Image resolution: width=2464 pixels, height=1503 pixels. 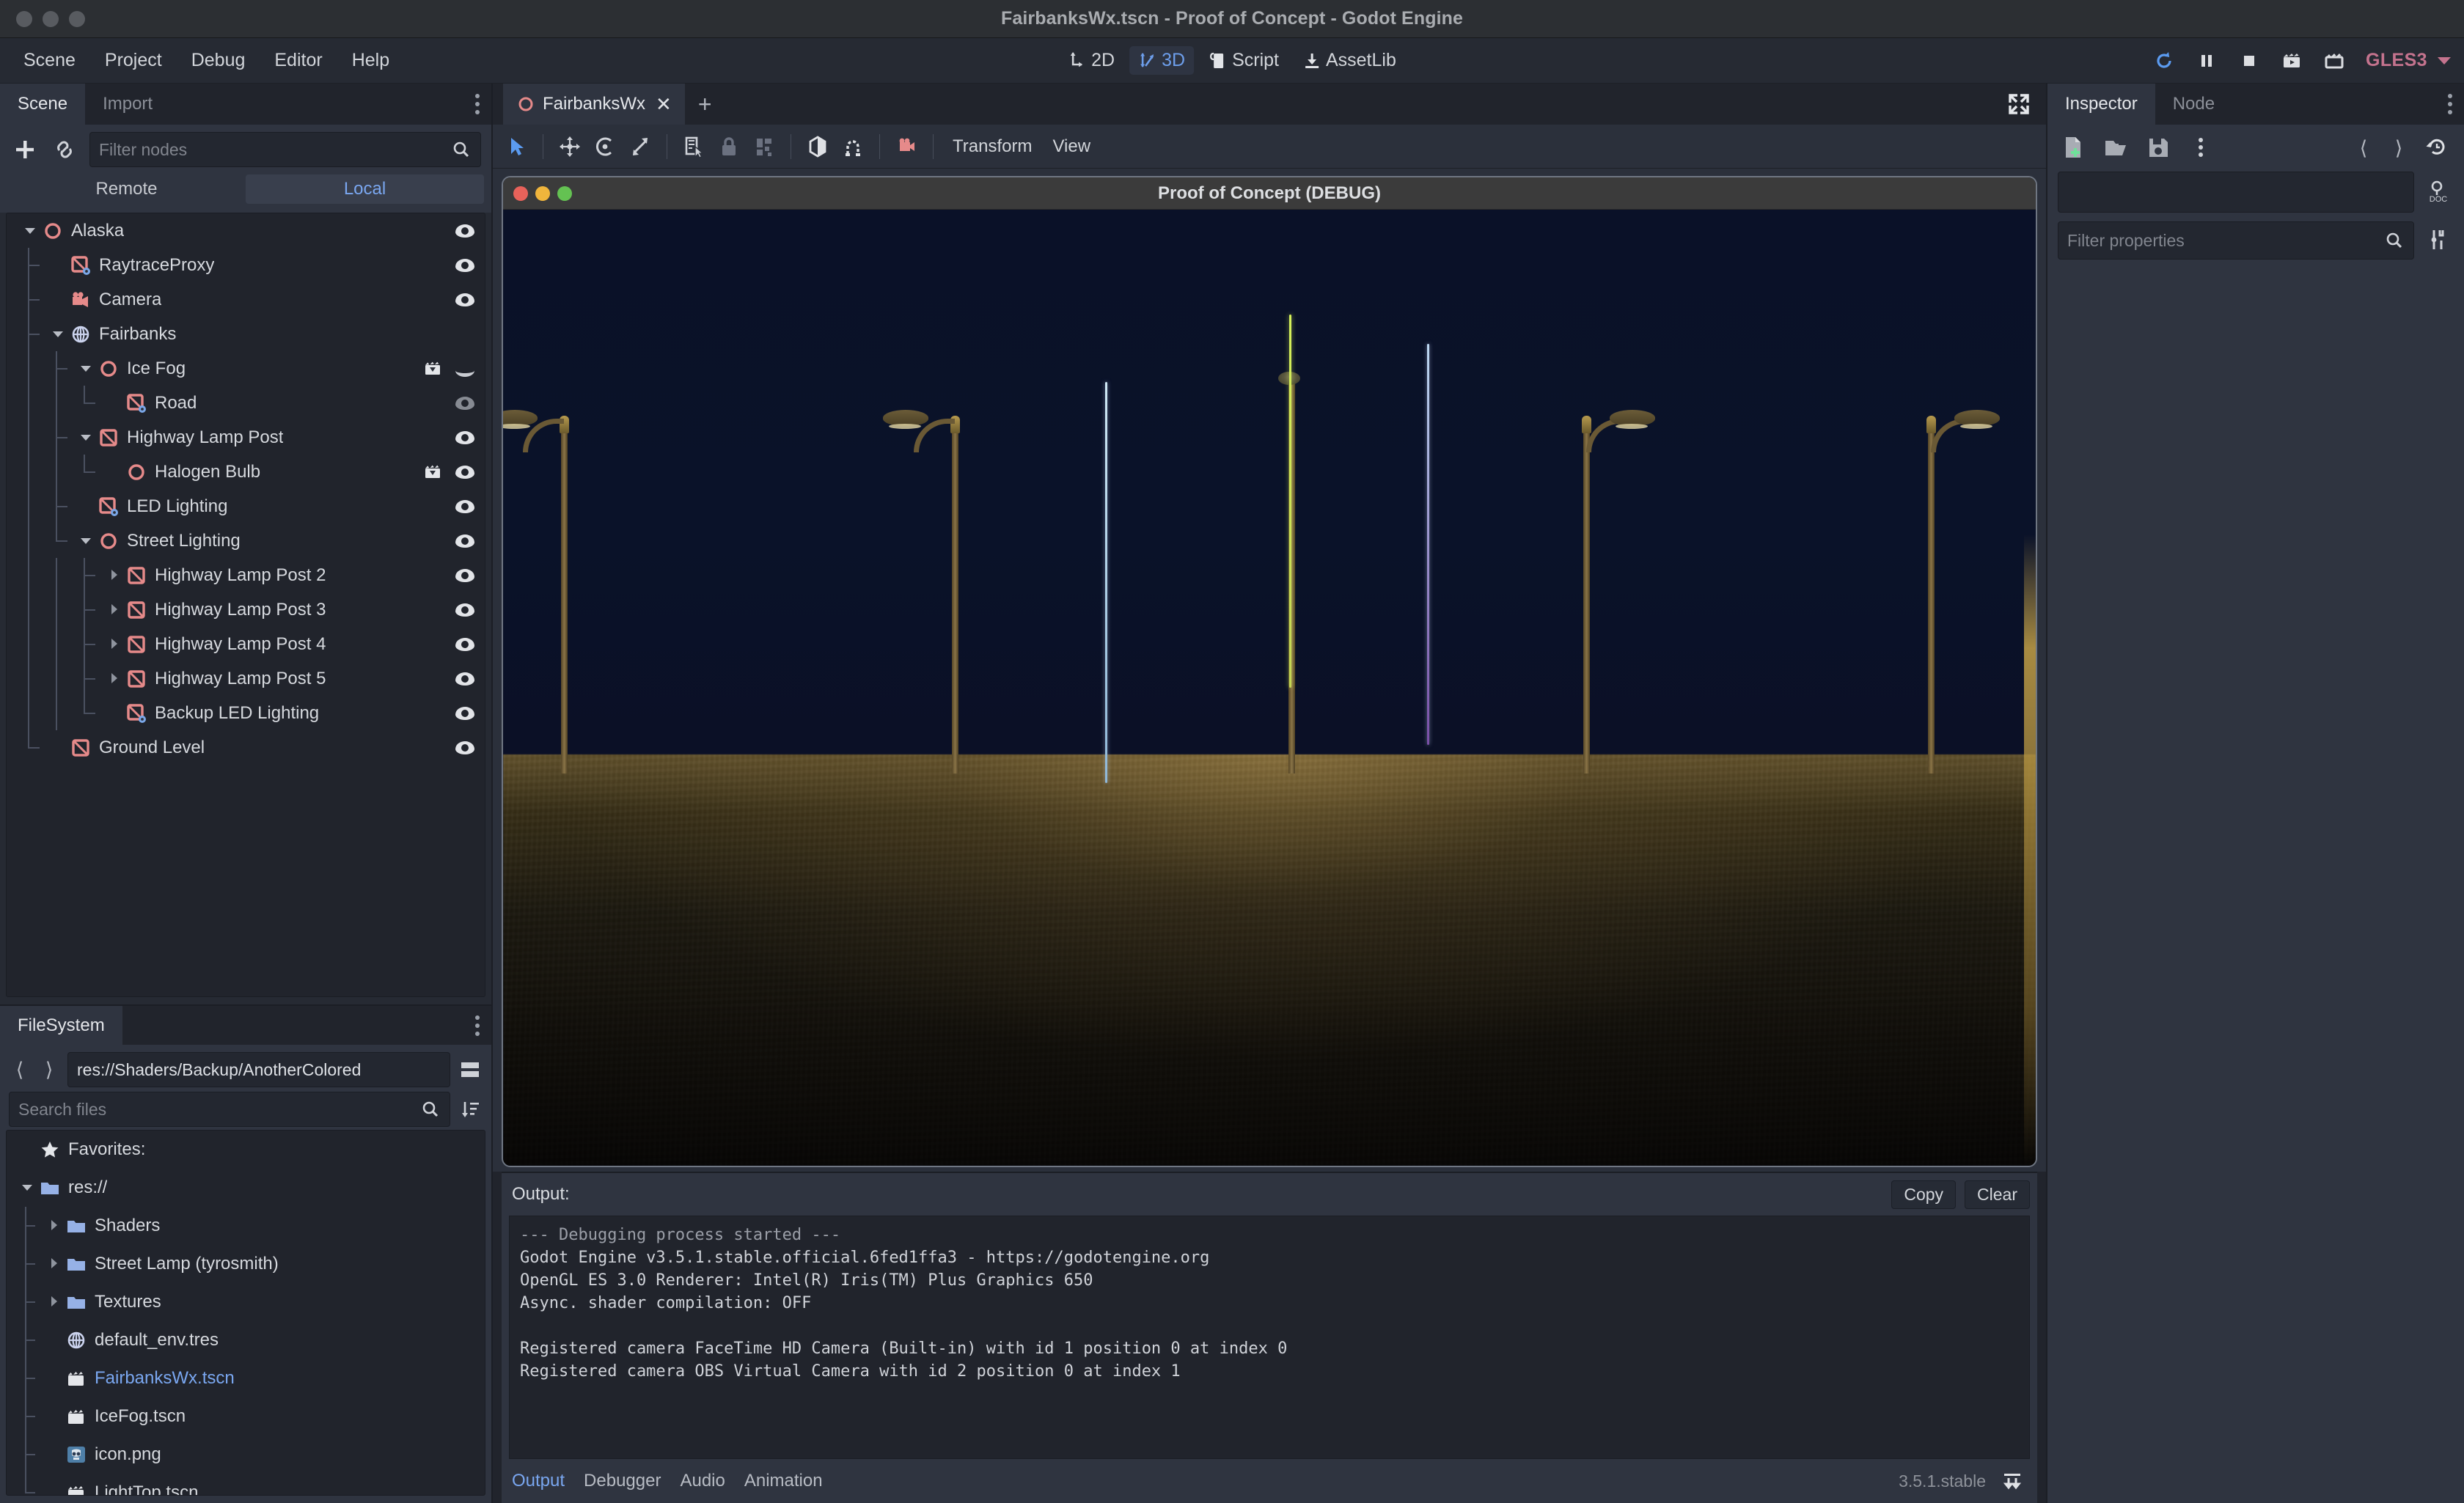 I want to click on chevron-left-icon: ⟨, so click(x=2364, y=148).